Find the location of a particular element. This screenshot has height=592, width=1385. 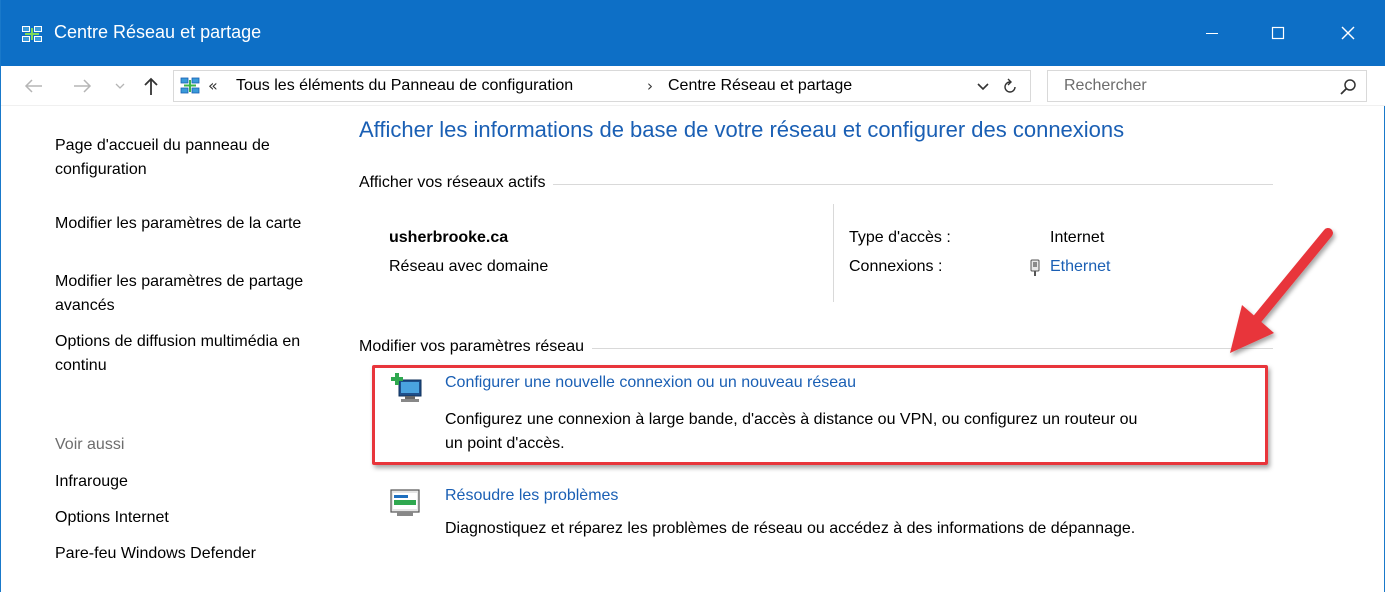

back-button is located at coordinates (34, 86).